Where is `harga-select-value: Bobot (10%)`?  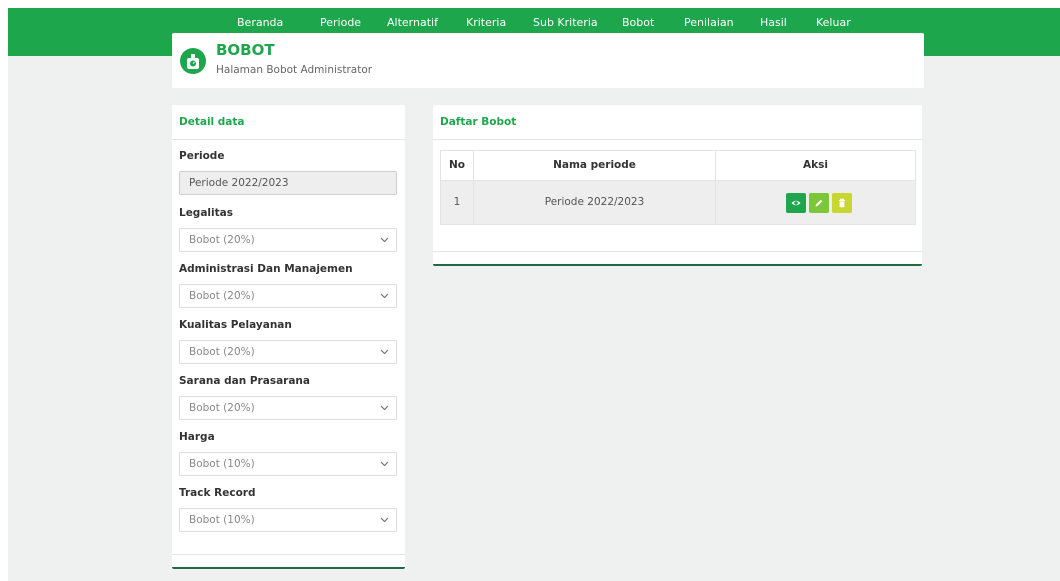 harga-select-value: Bobot (10%) is located at coordinates (222, 464).